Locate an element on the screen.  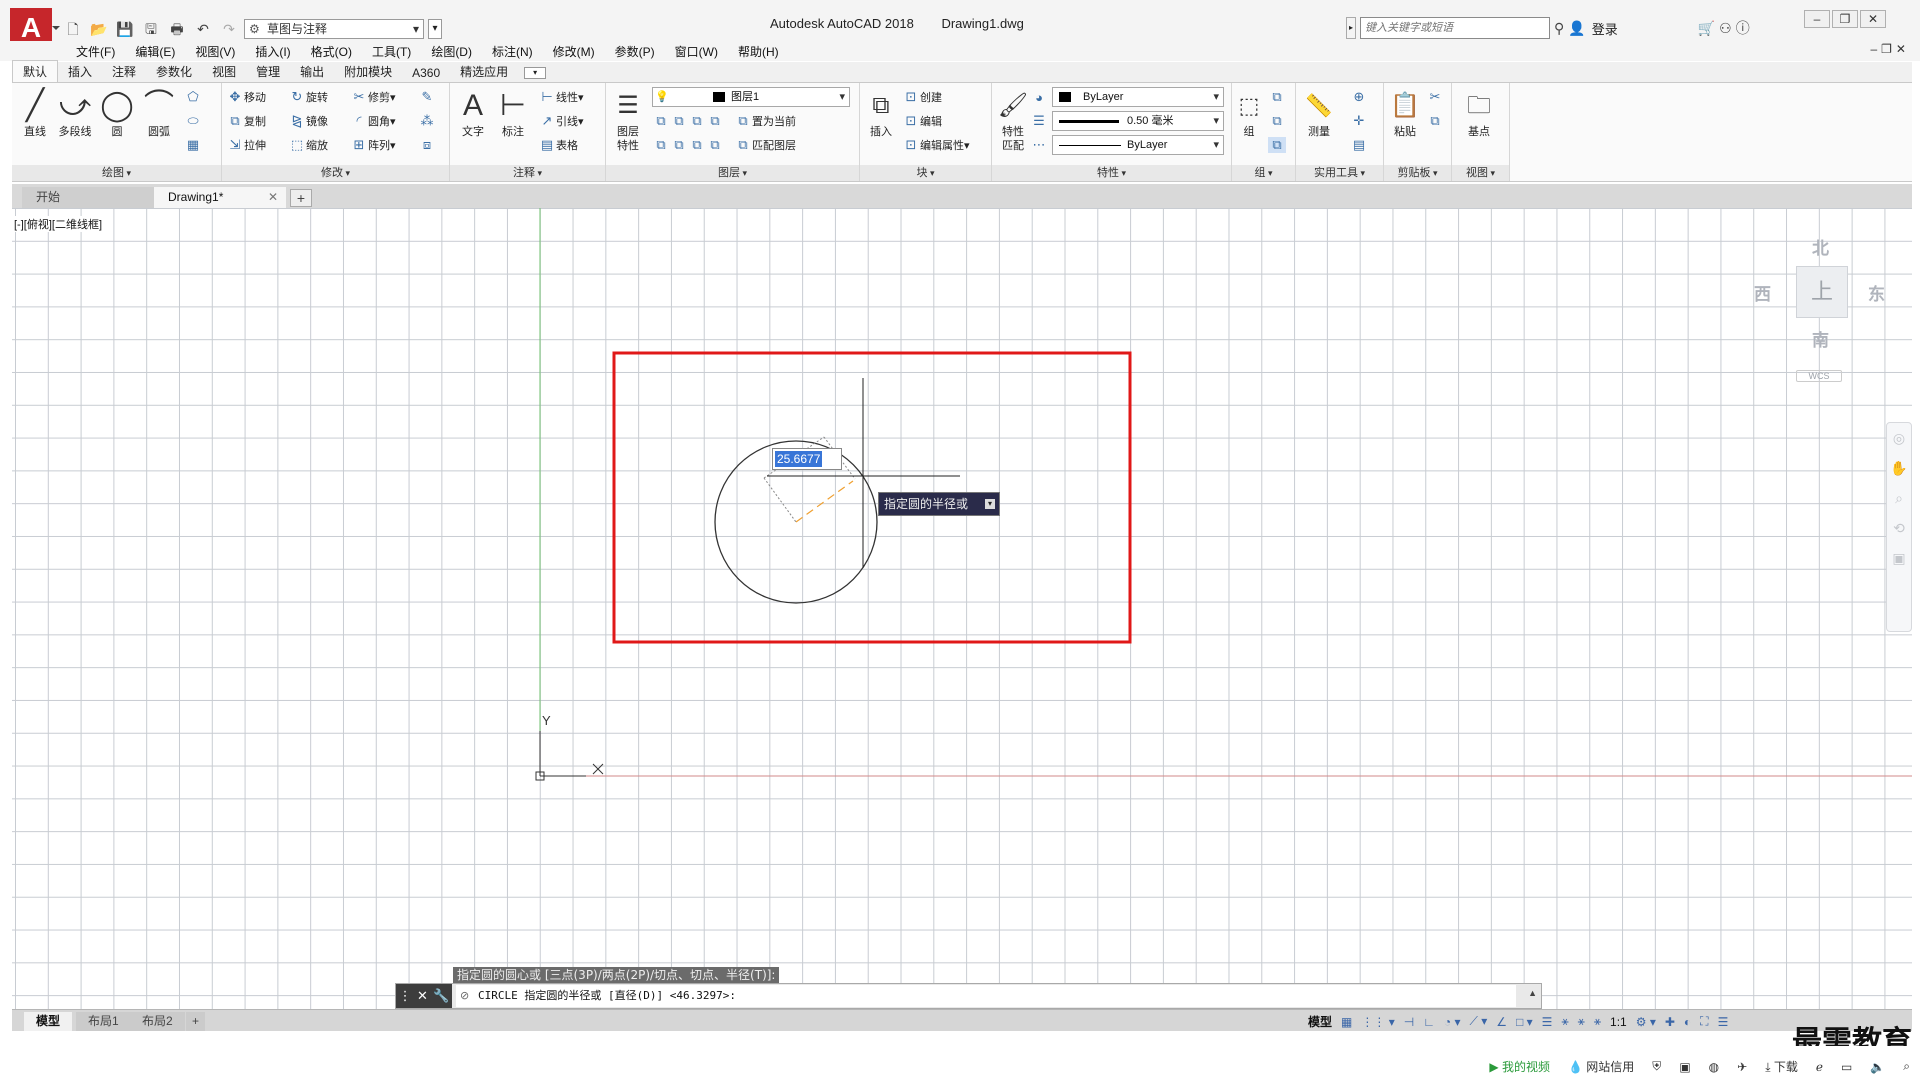
prompt-options-icon: ▾ is located at coordinates (990, 504).